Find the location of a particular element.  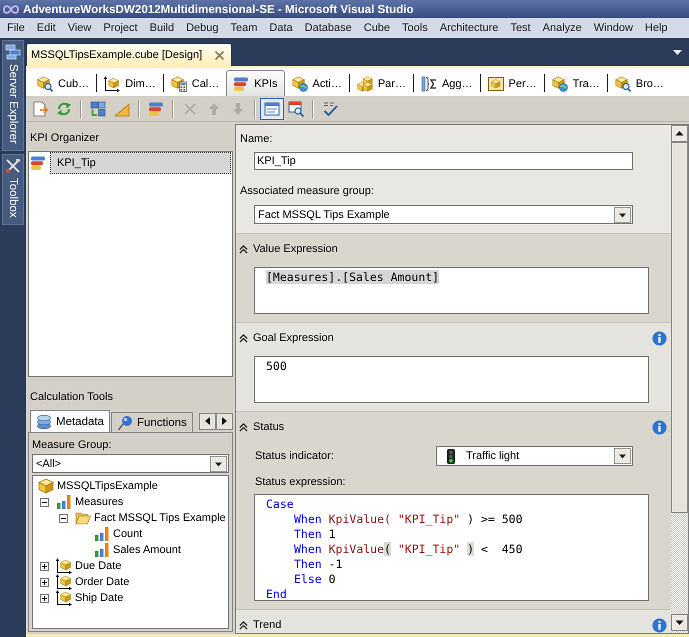

tree-item: Due Date is located at coordinates (98, 566).